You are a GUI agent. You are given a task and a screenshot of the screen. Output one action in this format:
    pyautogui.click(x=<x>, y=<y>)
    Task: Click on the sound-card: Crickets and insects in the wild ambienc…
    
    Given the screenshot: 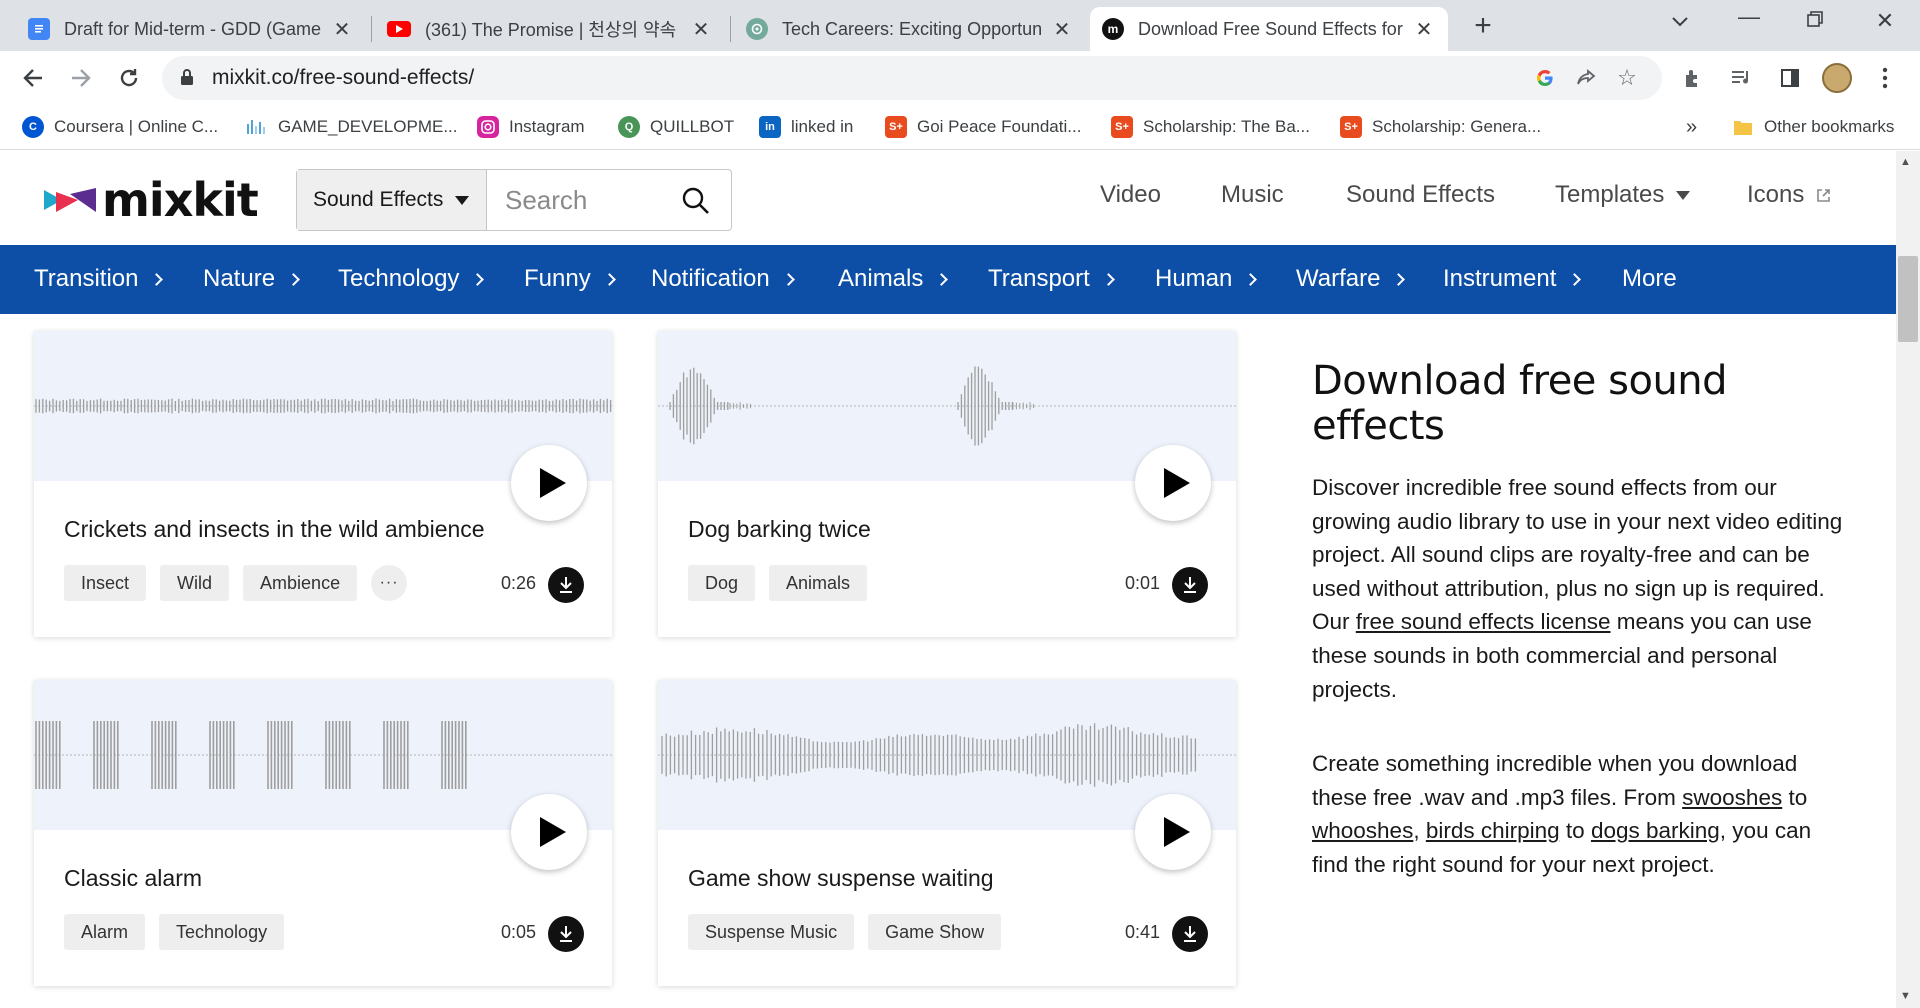 What is the action you would take?
    pyautogui.click(x=323, y=484)
    